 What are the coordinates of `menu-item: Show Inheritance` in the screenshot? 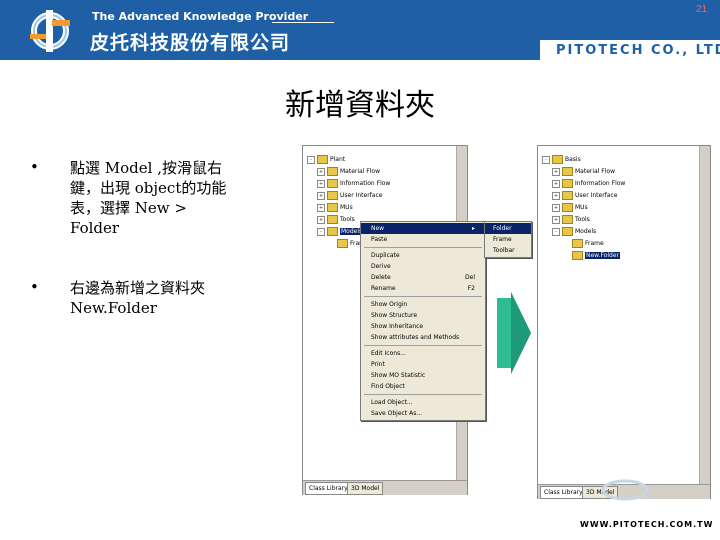 It's located at (423, 326).